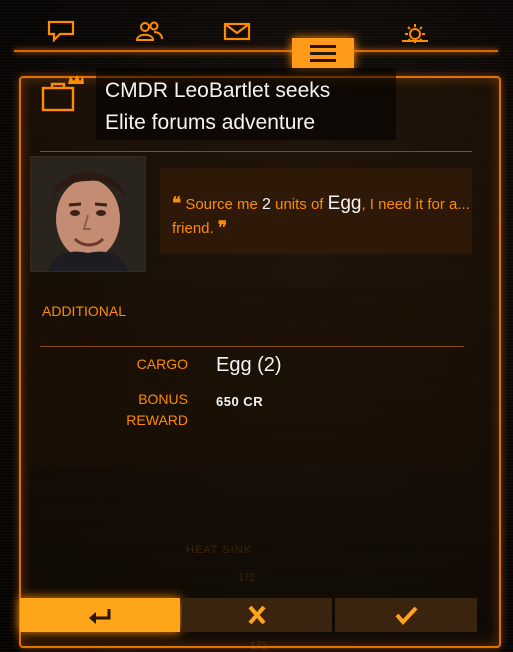 This screenshot has width=513, height=652. I want to click on mission-title-line2: Elite forums adventure, so click(210, 122).